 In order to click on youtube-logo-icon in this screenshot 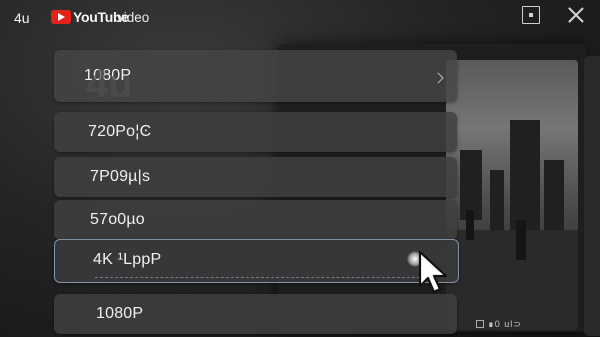, I will do `click(61, 17)`.